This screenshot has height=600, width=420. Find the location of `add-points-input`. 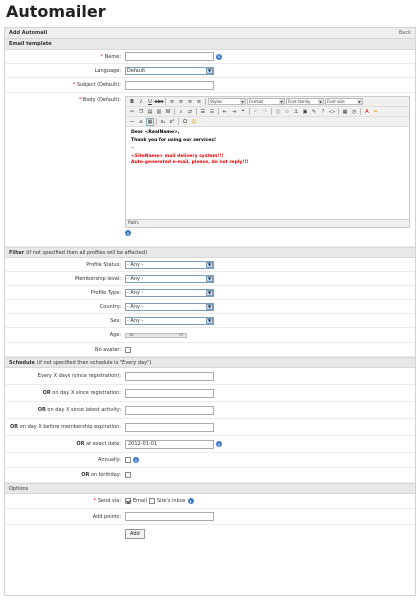

add-points-input is located at coordinates (169, 516).